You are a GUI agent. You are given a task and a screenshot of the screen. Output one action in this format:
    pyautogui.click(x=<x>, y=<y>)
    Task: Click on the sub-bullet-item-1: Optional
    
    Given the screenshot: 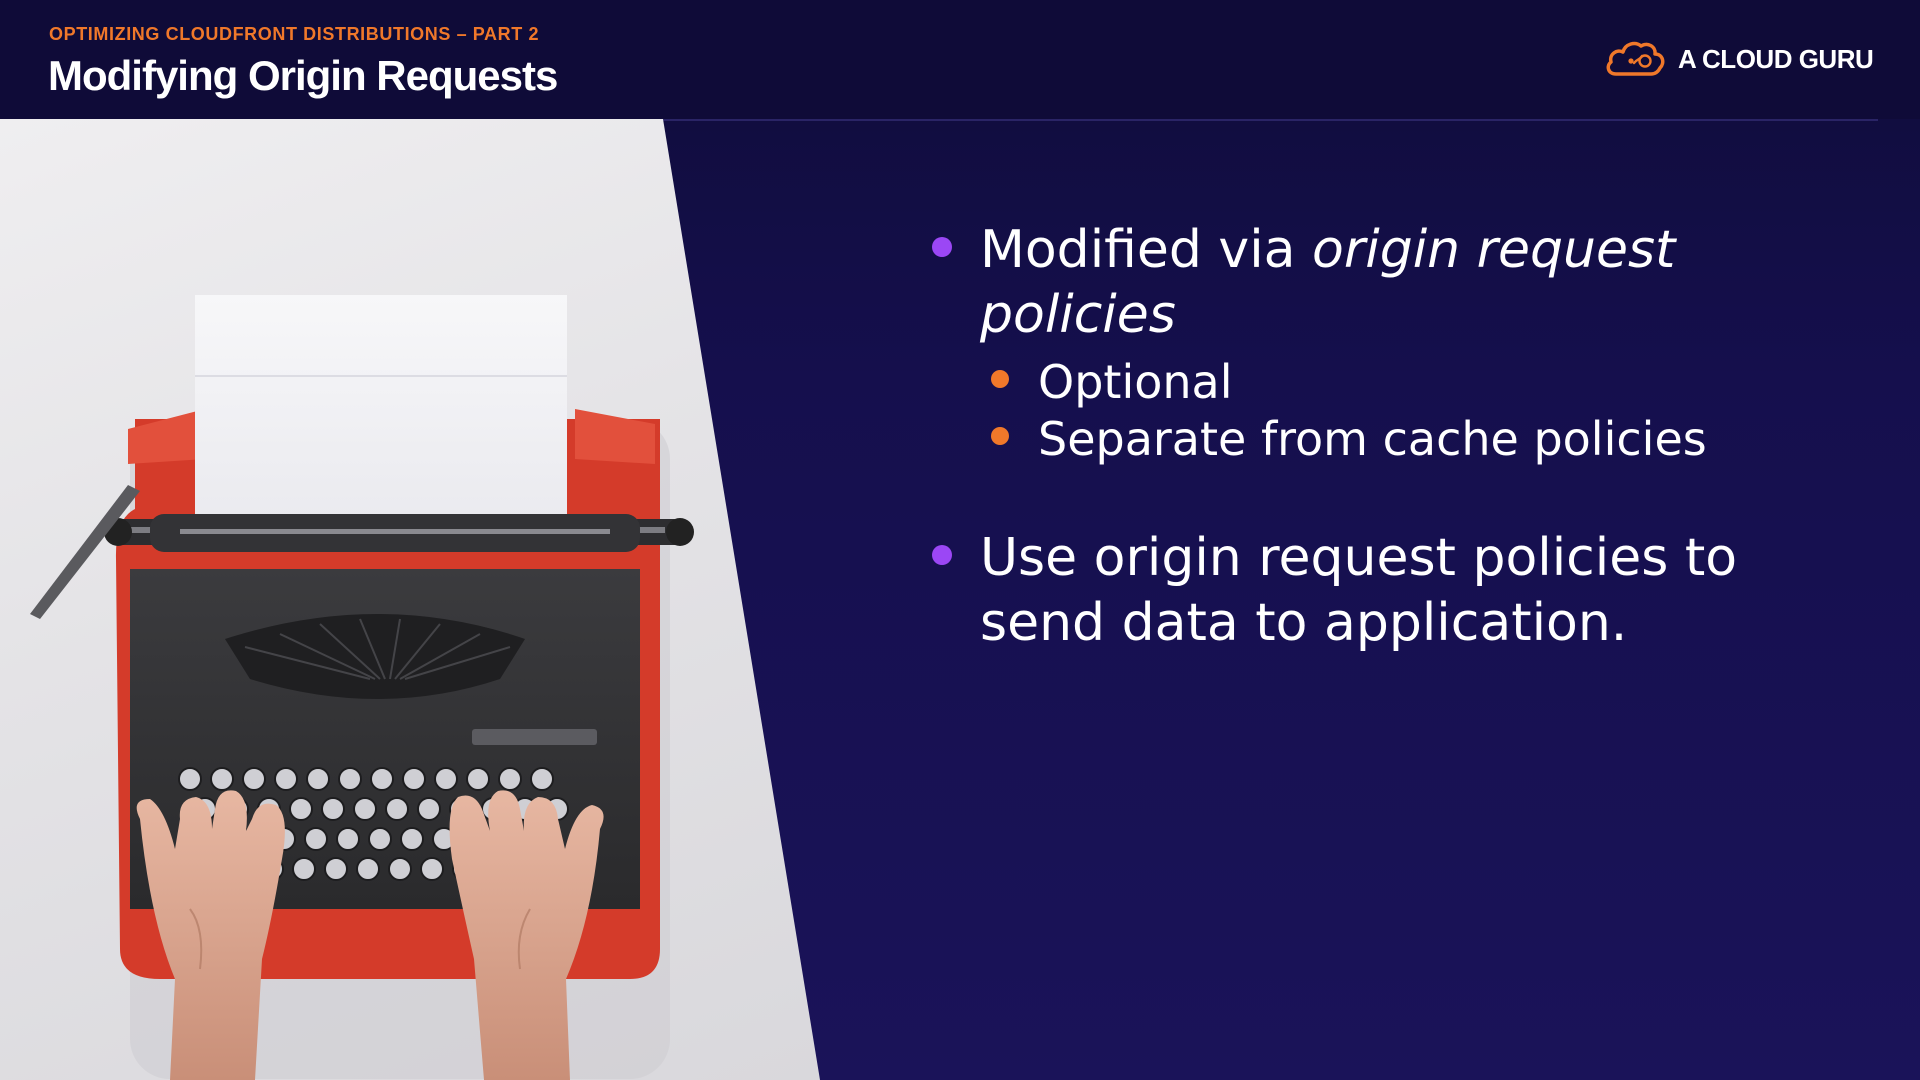 What is the action you would take?
    pyautogui.click(x=1378, y=382)
    